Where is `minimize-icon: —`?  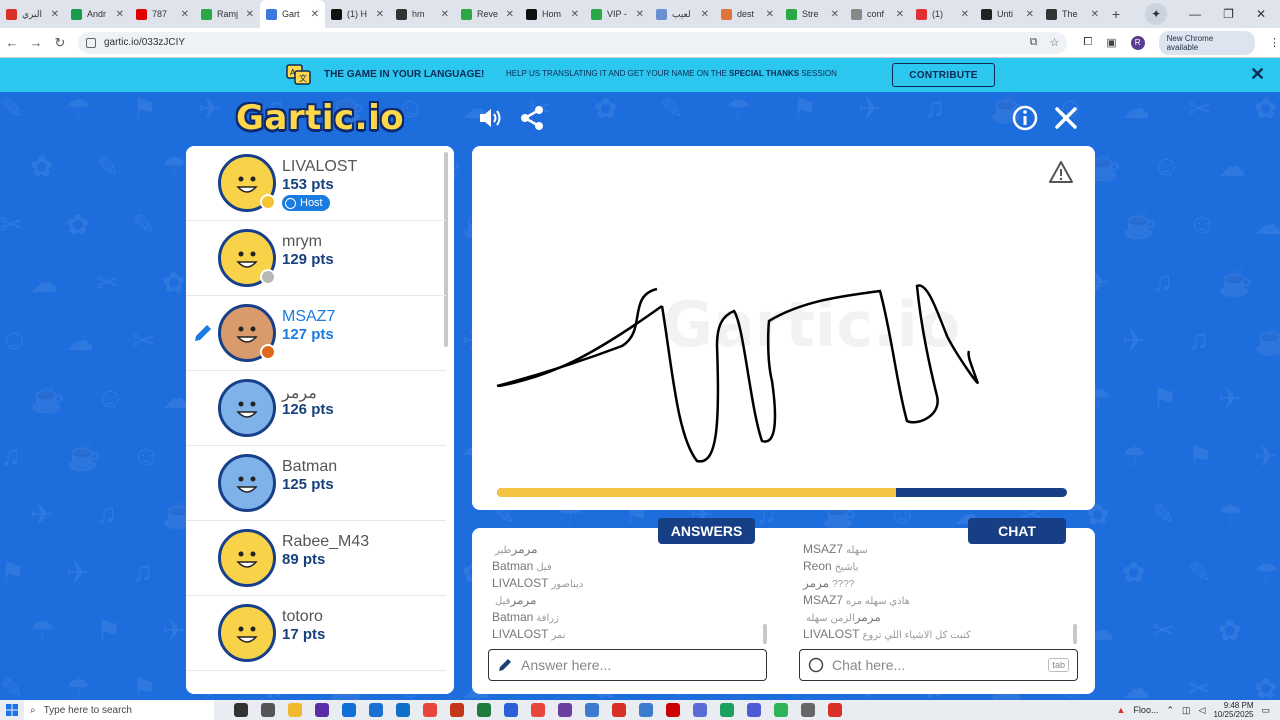 minimize-icon: — is located at coordinates (1195, 14).